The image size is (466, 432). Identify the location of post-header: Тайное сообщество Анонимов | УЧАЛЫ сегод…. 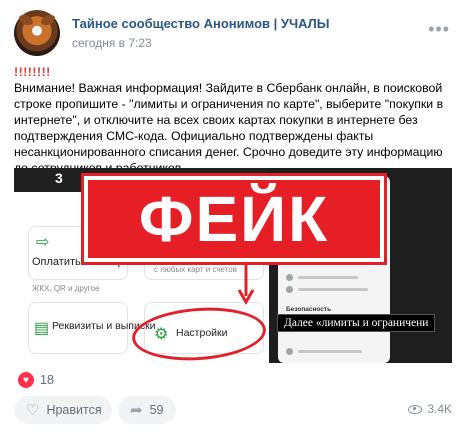
(234, 33).